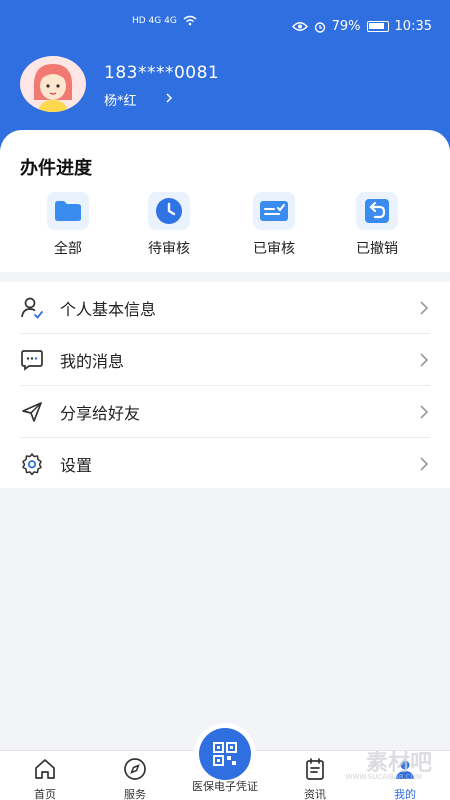 Image resolution: width=450 pixels, height=800 pixels. Describe the element at coordinates (76, 465) in the screenshot. I see `menu-label: 设置` at that location.